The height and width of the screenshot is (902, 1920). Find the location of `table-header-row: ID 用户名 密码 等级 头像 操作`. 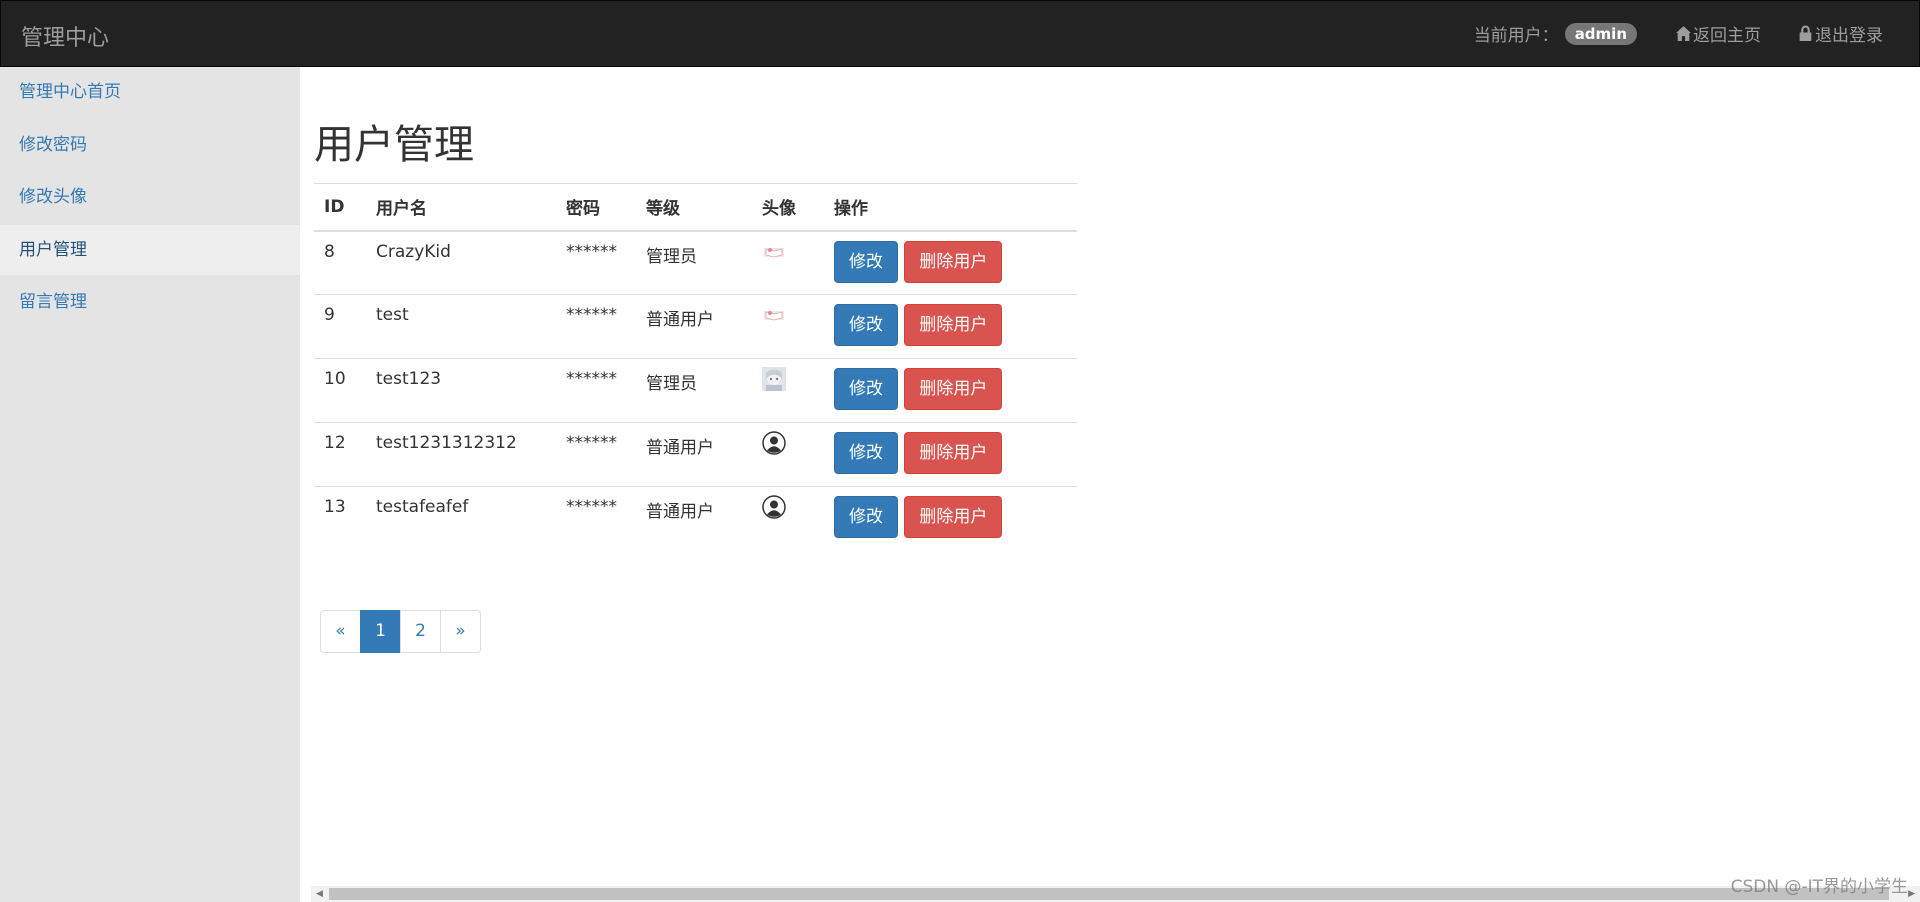

table-header-row: ID 用户名 密码 等级 头像 操作 is located at coordinates (695, 207).